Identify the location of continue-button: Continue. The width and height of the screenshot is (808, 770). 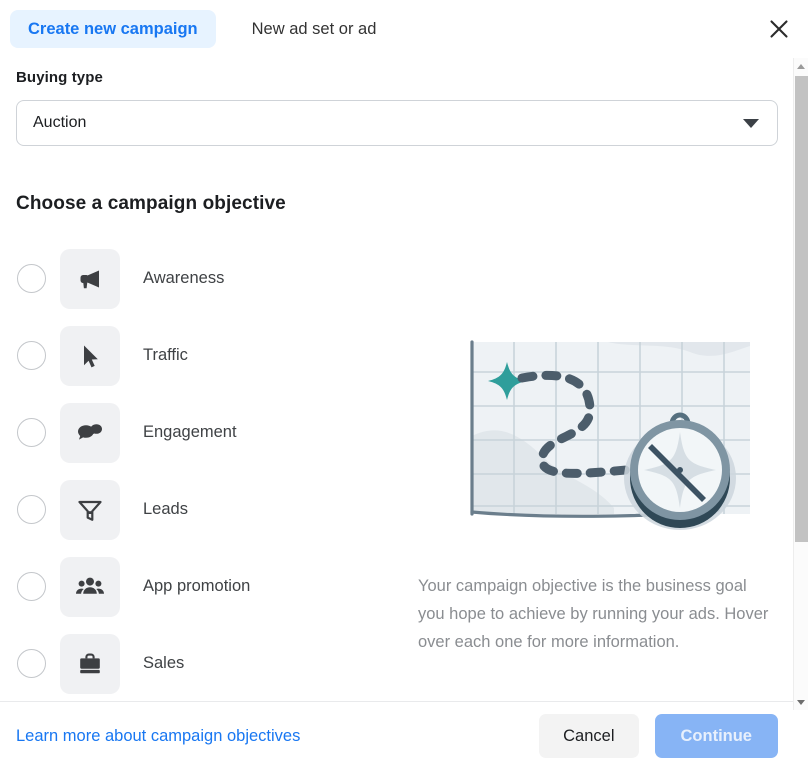
(716, 736).